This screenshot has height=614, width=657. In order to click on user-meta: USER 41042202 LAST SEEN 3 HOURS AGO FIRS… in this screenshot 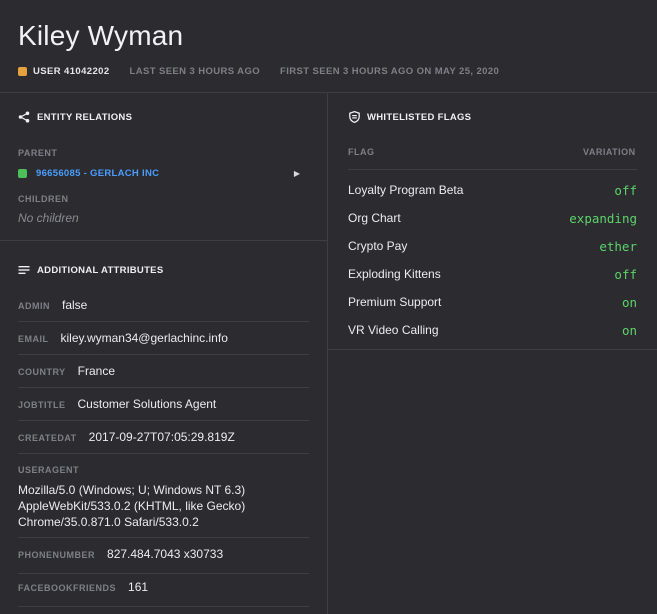, I will do `click(268, 71)`.